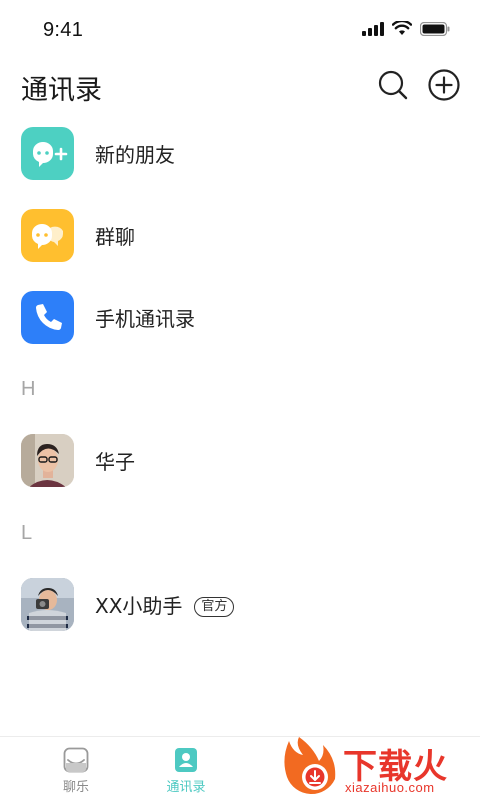  Describe the element at coordinates (47, 317) in the screenshot. I see `phone-icon` at that location.